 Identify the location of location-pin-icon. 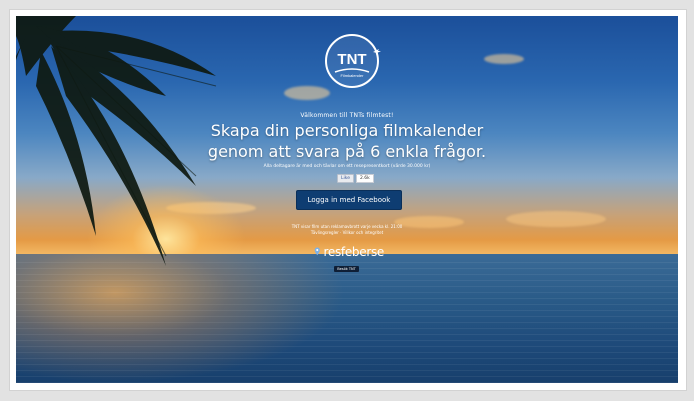
(317, 251).